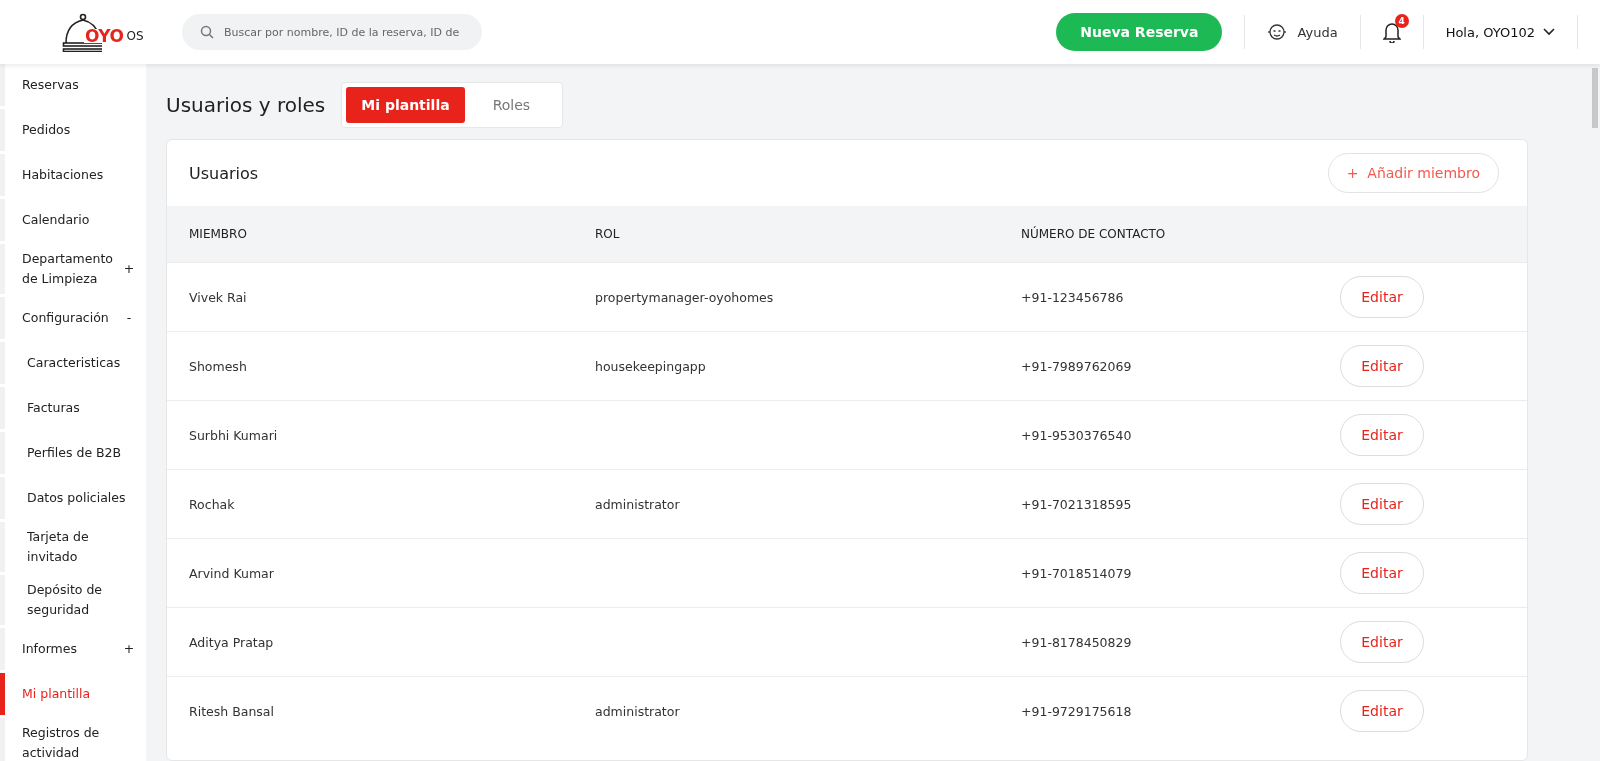 Image resolution: width=1600 pixels, height=761 pixels. Describe the element at coordinates (73, 694) in the screenshot. I see `sidebar-item: Mi plantilla` at that location.